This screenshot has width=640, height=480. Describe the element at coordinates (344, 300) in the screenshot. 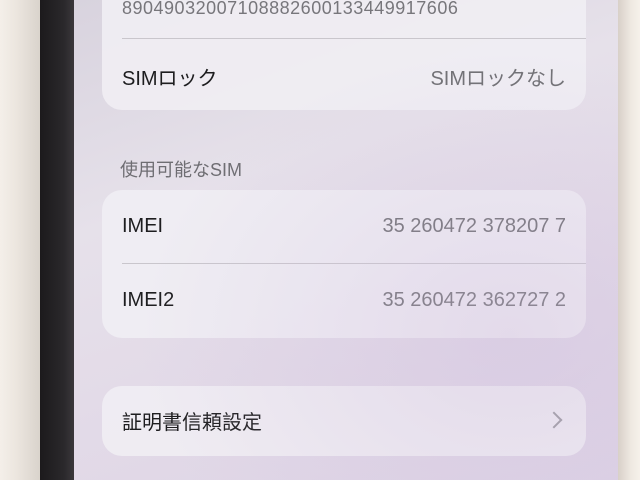

I see `imei2-row: IMEI2 35 260472 362727 2` at that location.